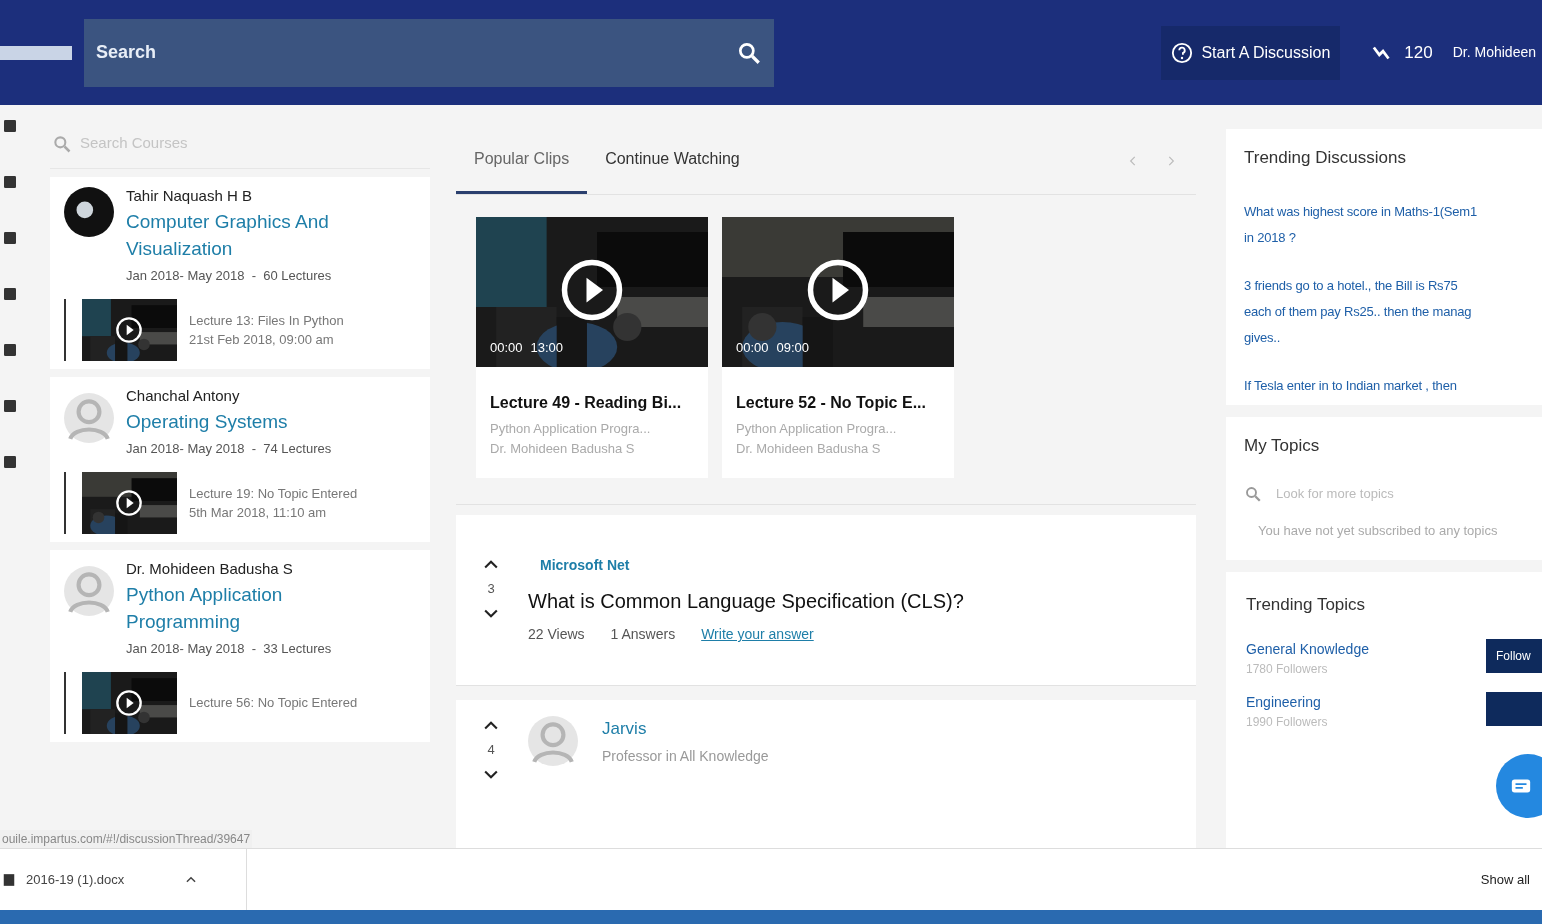  Describe the element at coordinates (262, 340) in the screenshot. I see `lecture-date: 21st Feb 2018, 09:00 am` at that location.